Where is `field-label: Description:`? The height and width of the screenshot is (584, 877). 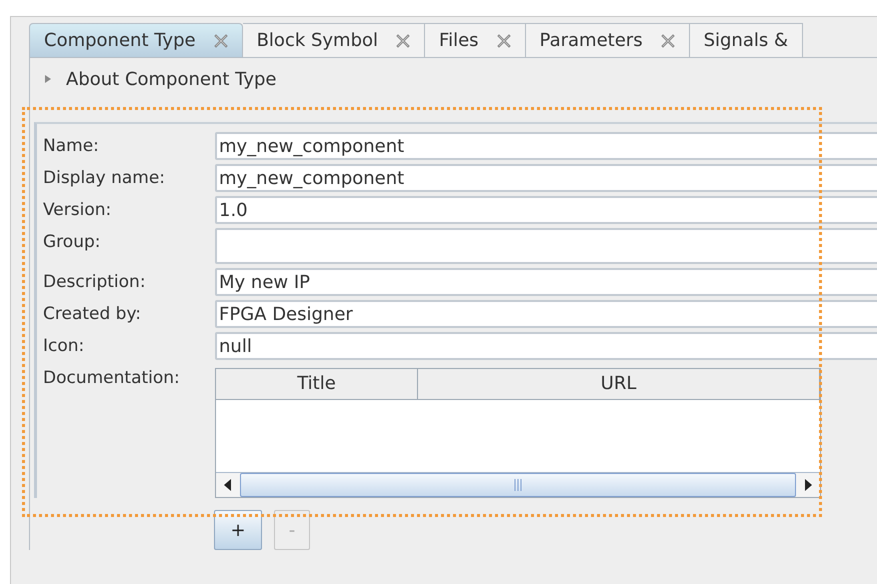
field-label: Description: is located at coordinates (95, 281).